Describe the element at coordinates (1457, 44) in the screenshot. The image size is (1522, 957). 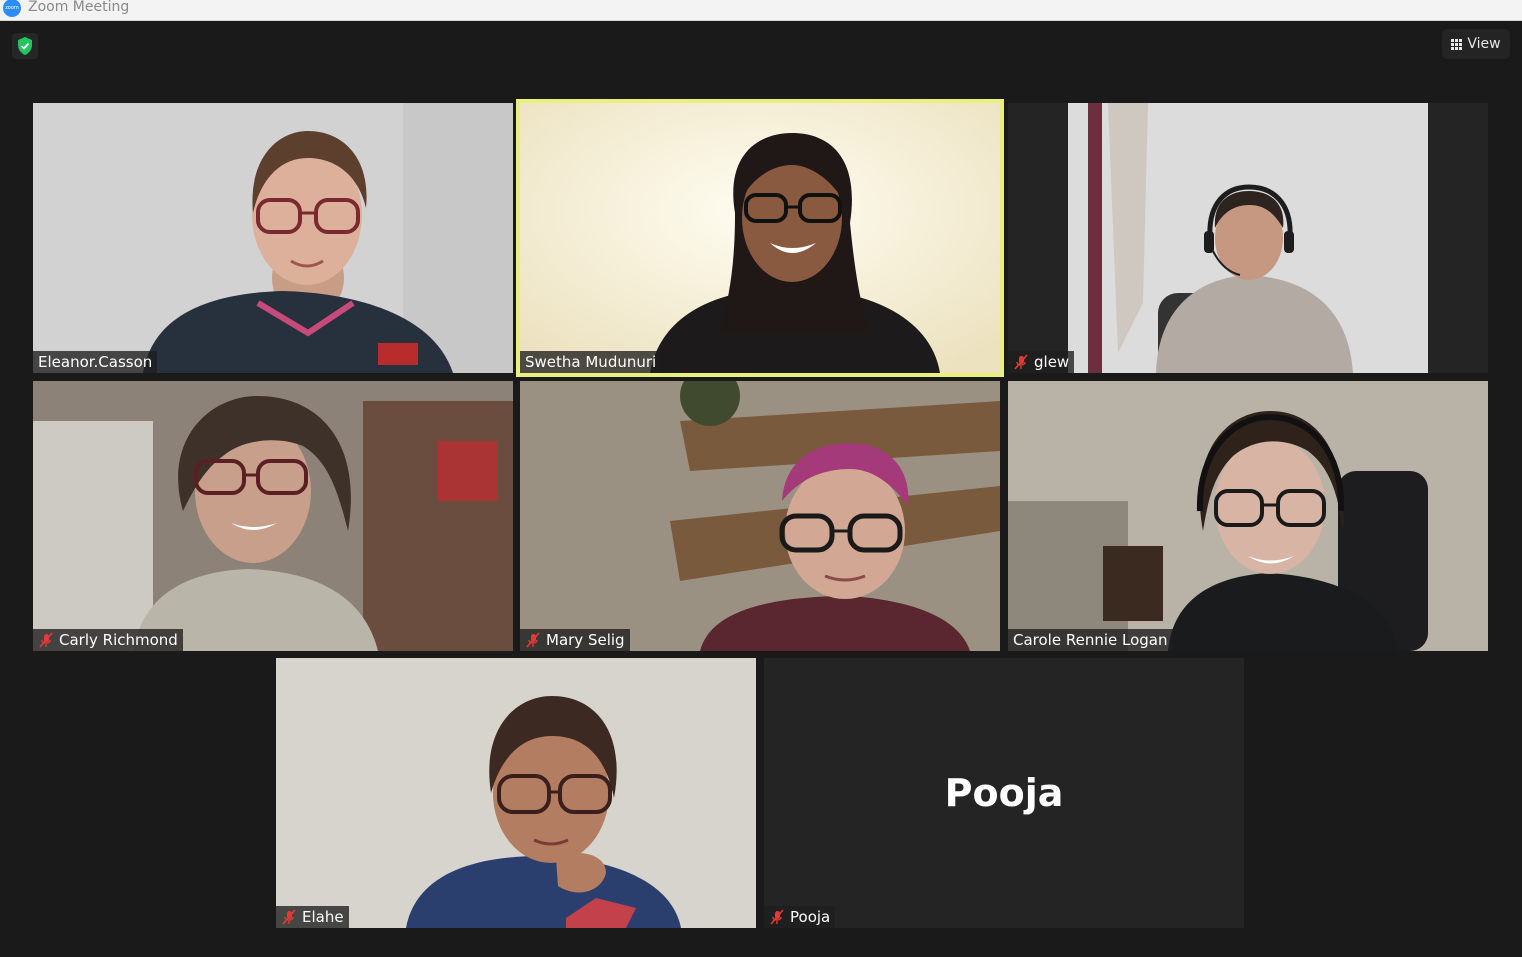
I see `grid-view-icon` at that location.